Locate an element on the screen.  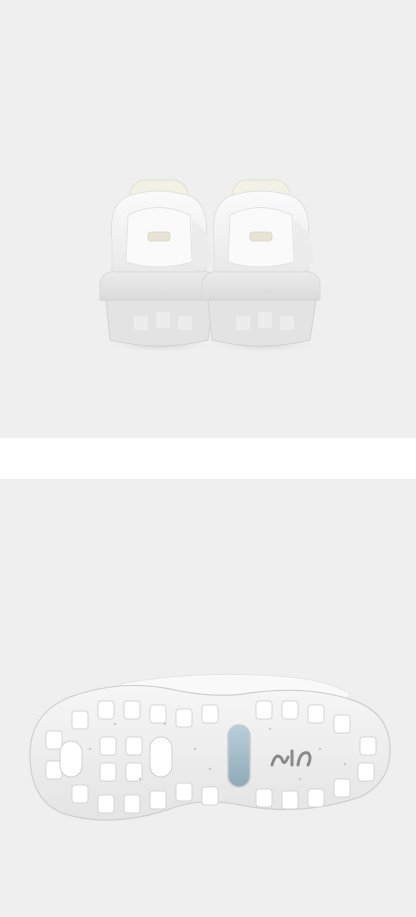
sneaker-pair-back-illustration is located at coordinates (210, 266).